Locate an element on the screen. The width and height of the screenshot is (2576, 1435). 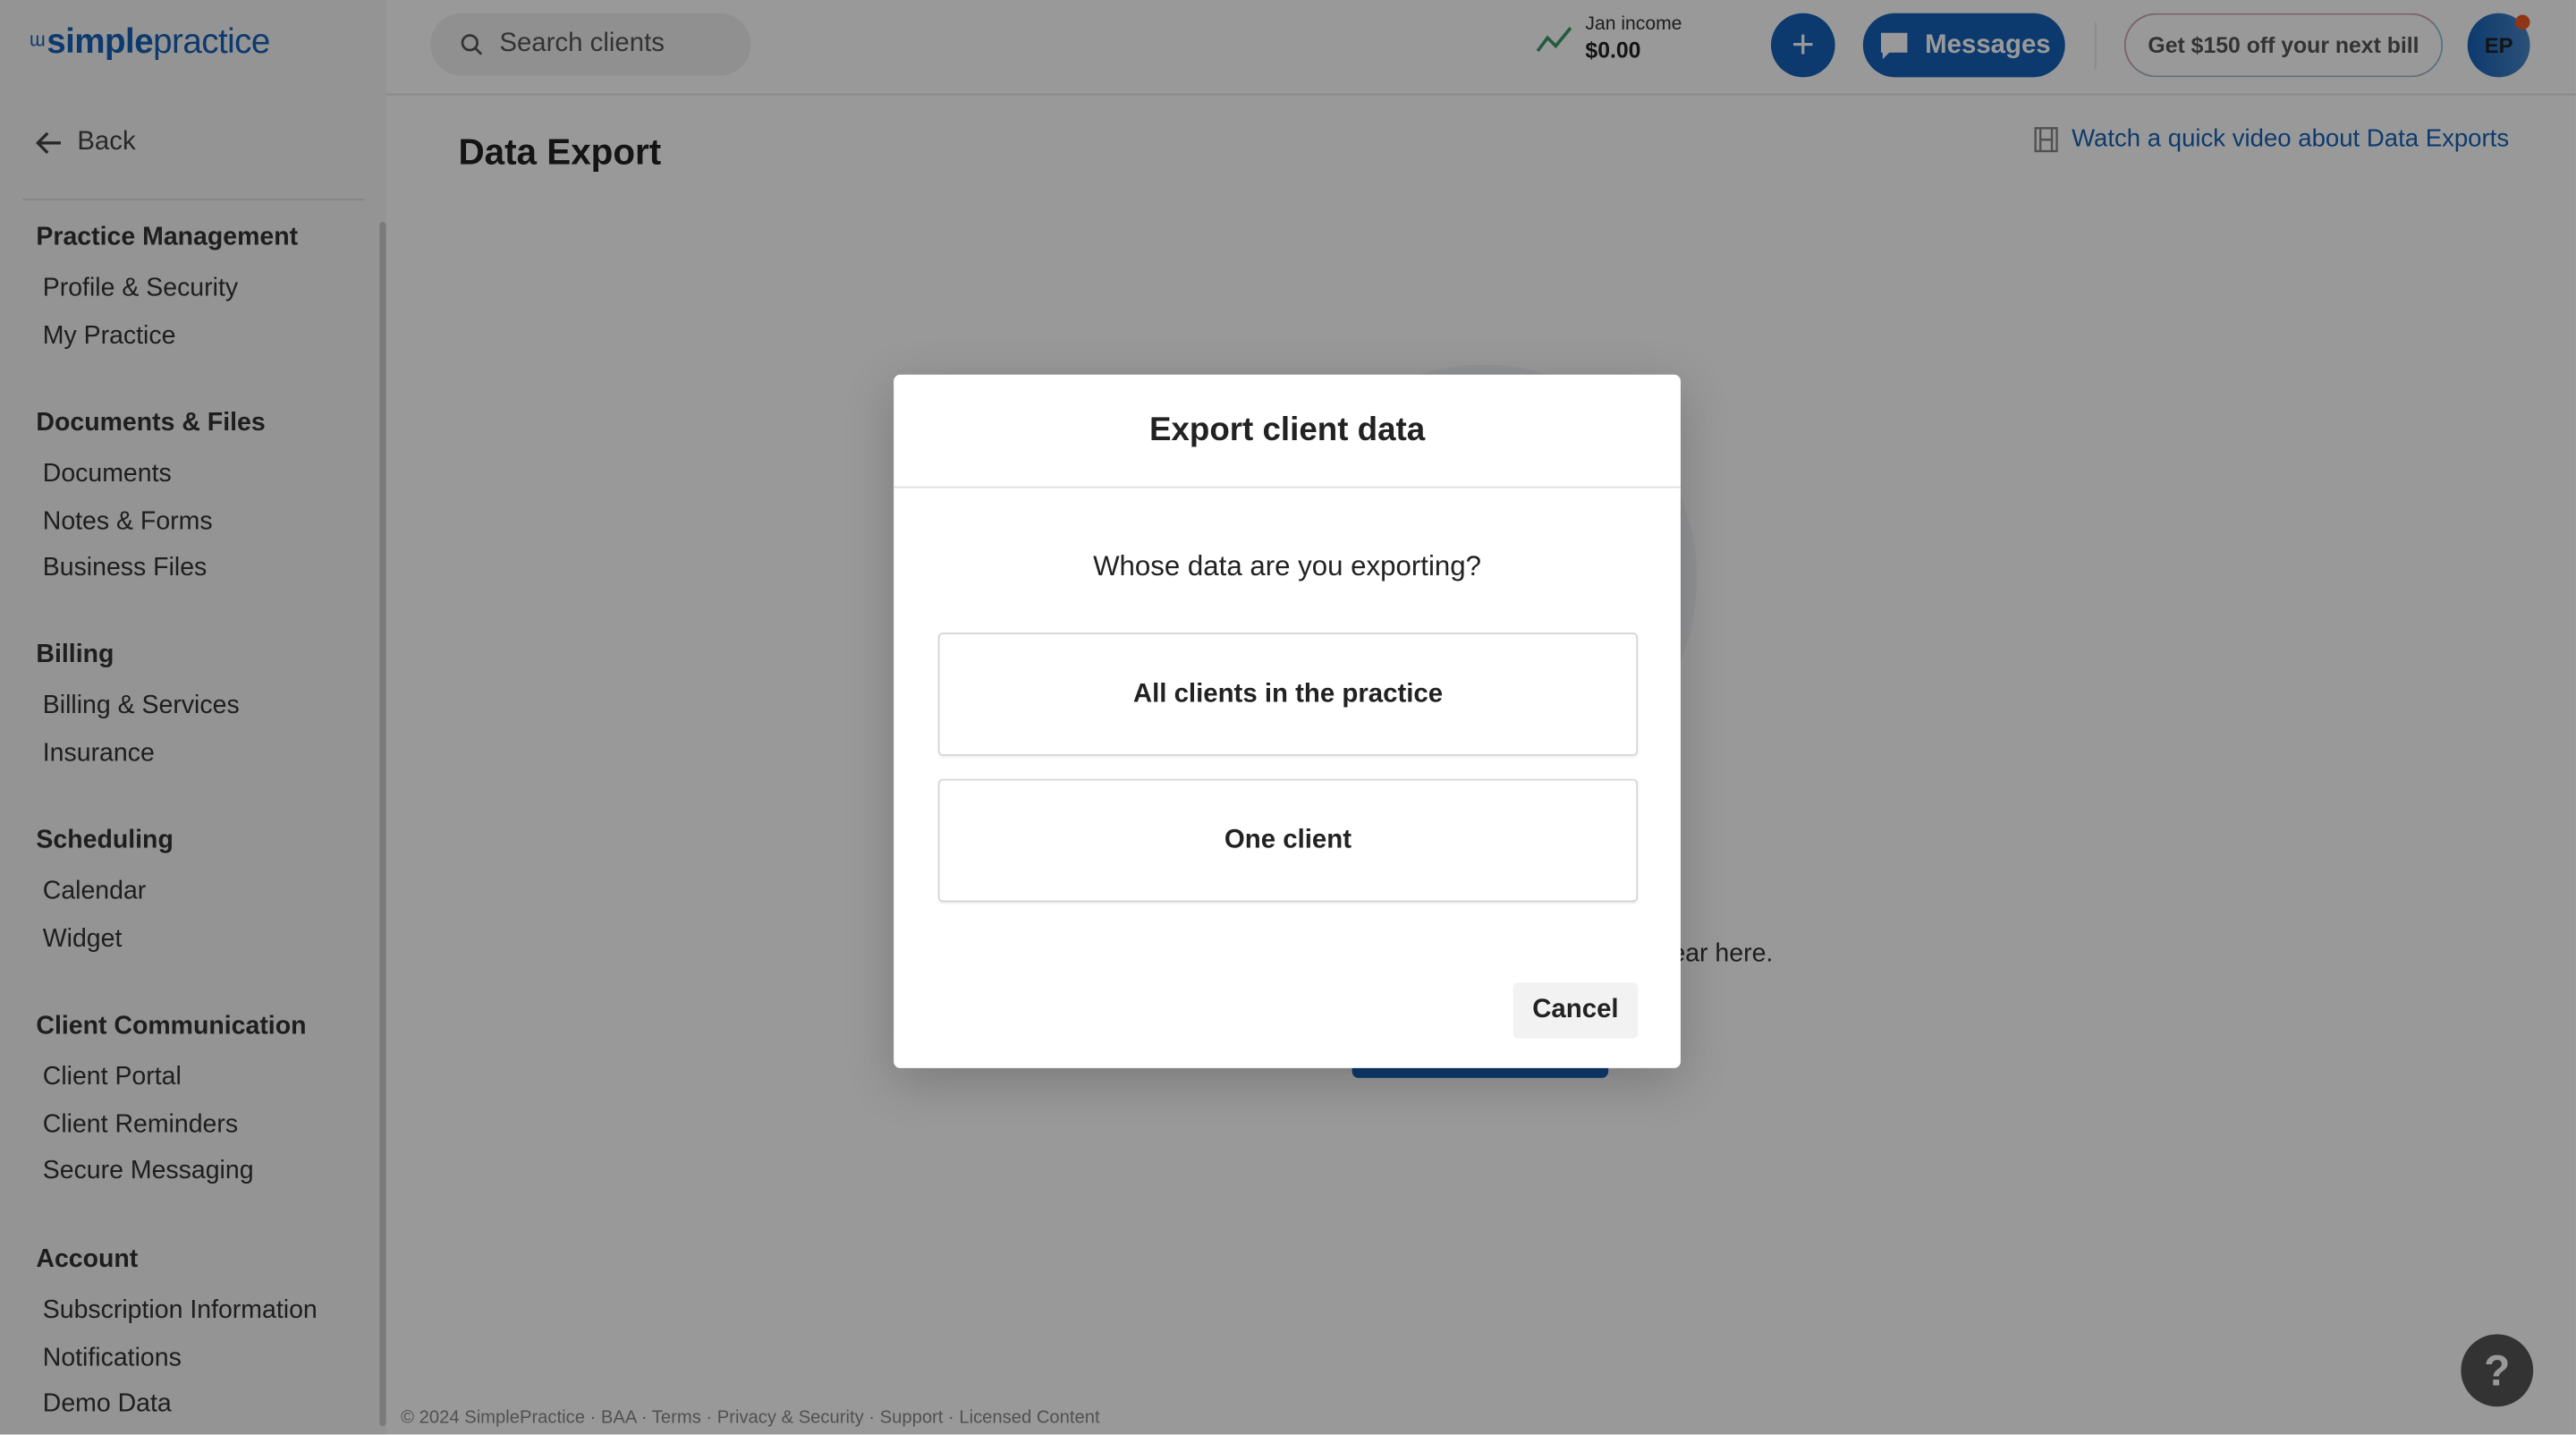
modal-title: Export client data is located at coordinates (1287, 431).